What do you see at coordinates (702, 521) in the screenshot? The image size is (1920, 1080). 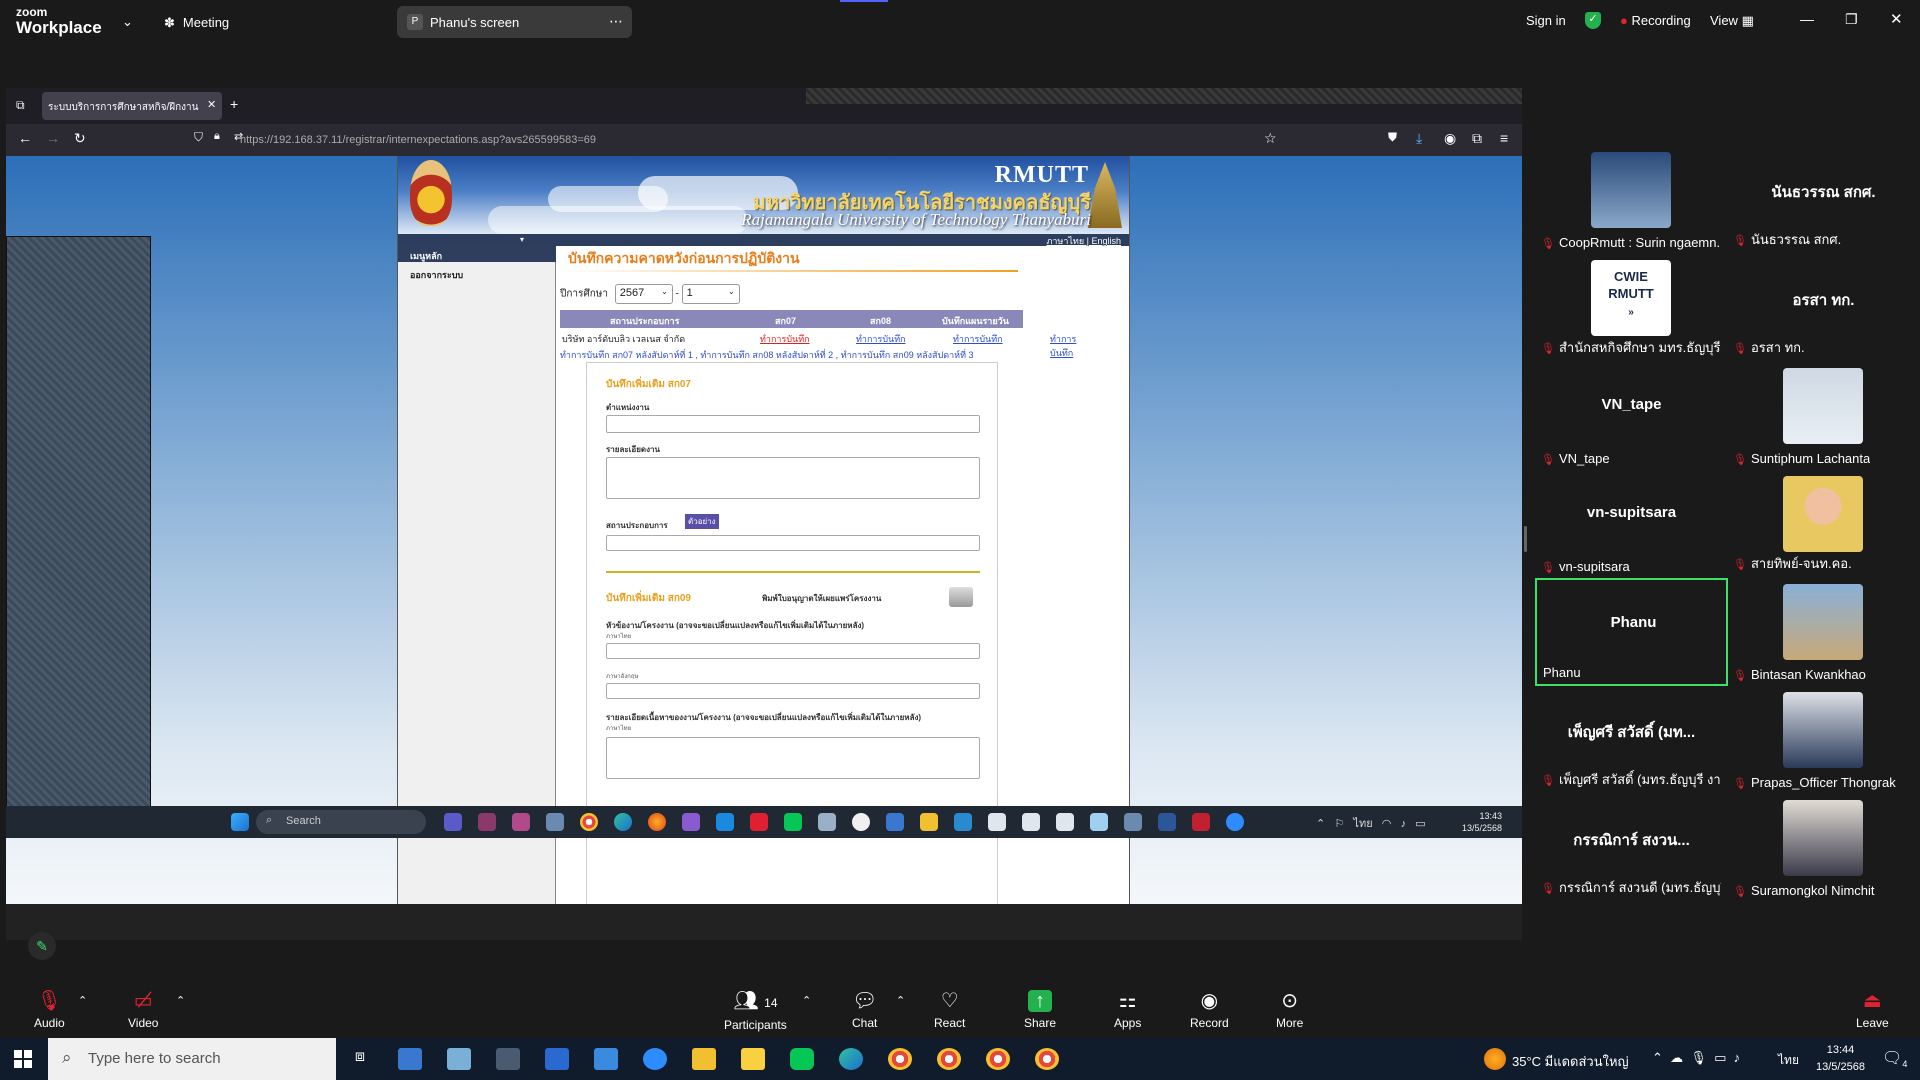 I see `example-button: ตัวอย่าง` at bounding box center [702, 521].